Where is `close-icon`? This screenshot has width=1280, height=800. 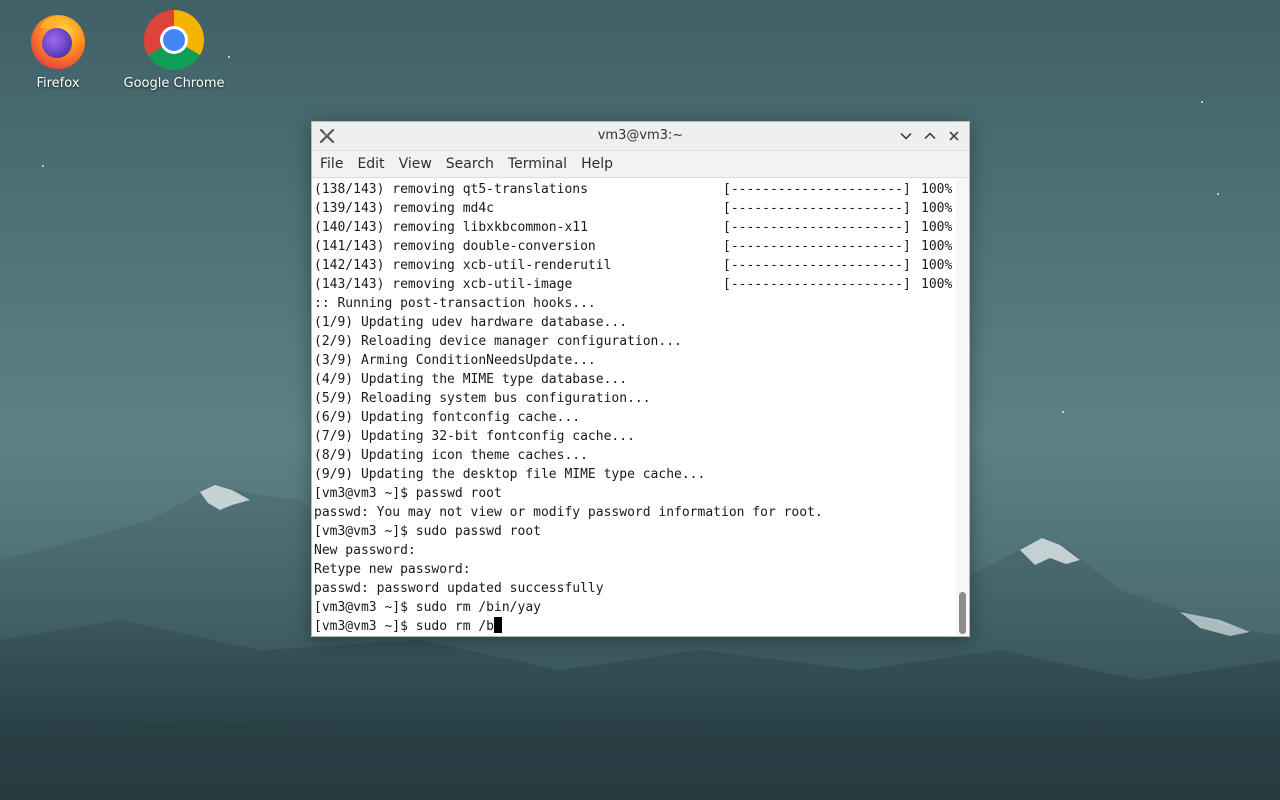 close-icon is located at coordinates (954, 136).